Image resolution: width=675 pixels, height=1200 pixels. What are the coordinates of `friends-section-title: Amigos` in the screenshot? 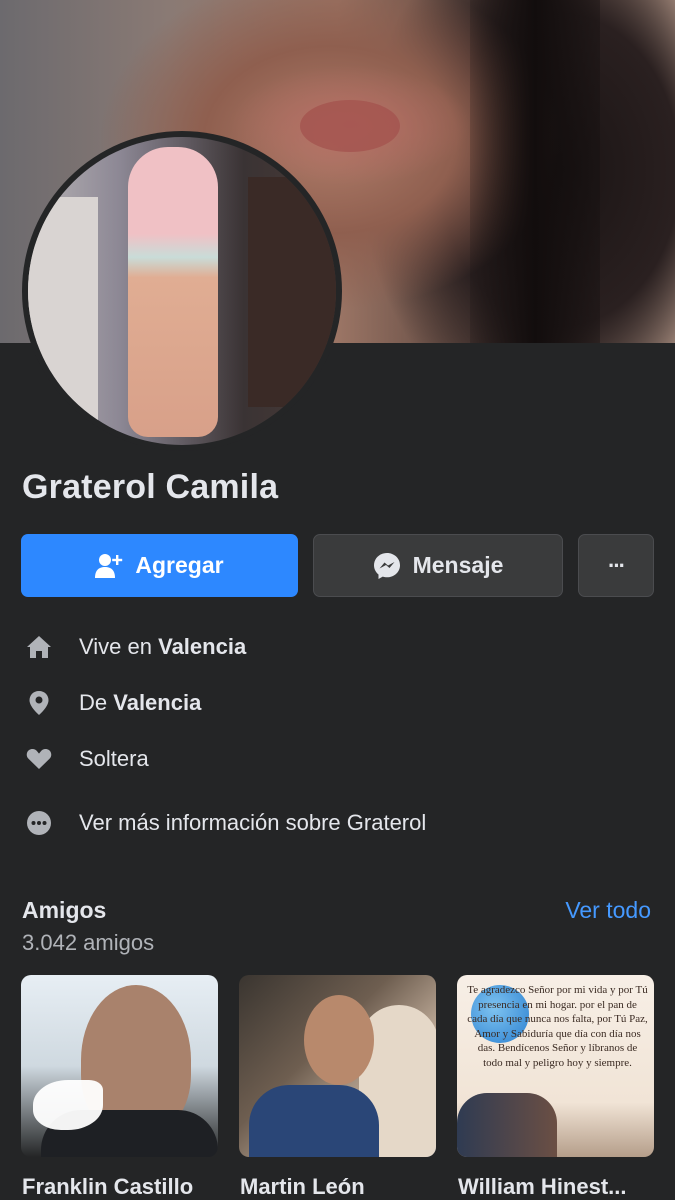 It's located at (64, 910).